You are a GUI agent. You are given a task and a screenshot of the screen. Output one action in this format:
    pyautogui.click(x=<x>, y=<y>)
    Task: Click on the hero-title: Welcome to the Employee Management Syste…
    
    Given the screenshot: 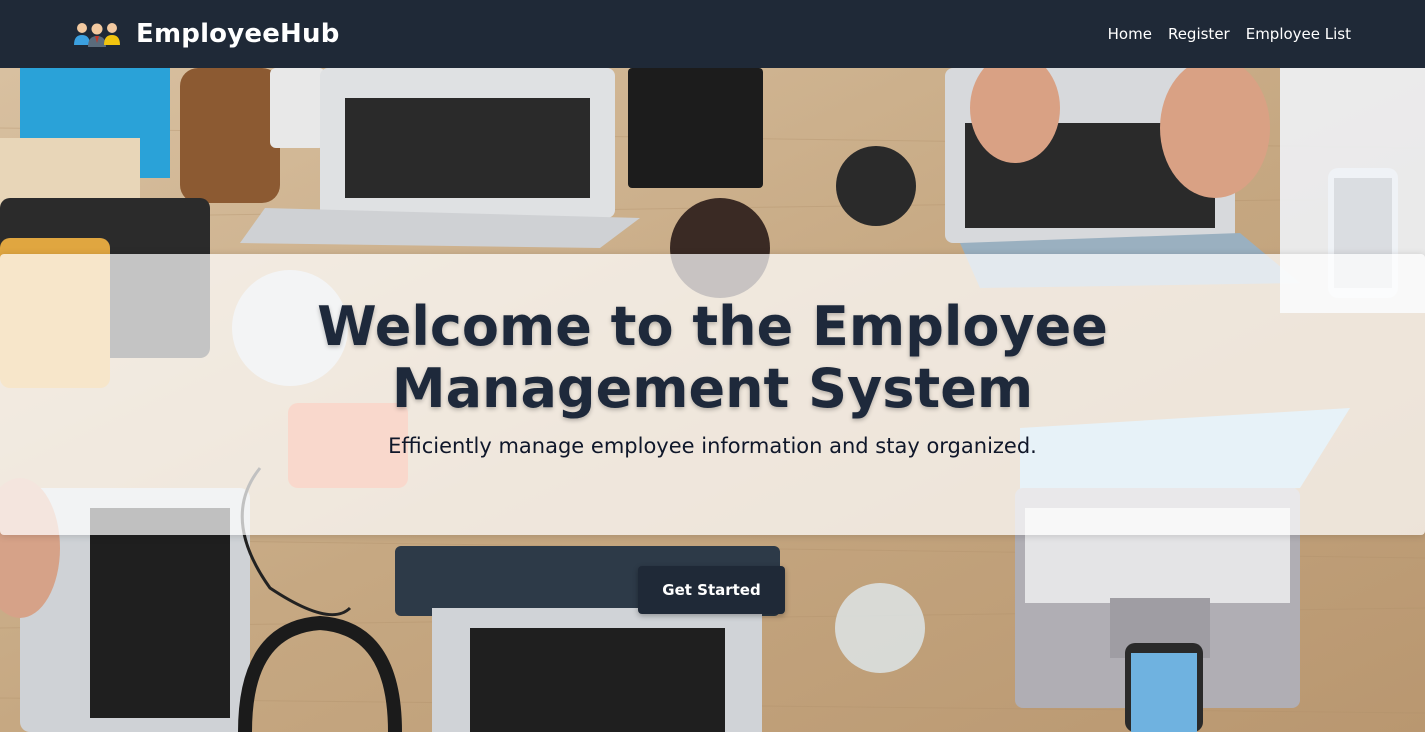 What is the action you would take?
    pyautogui.click(x=712, y=357)
    